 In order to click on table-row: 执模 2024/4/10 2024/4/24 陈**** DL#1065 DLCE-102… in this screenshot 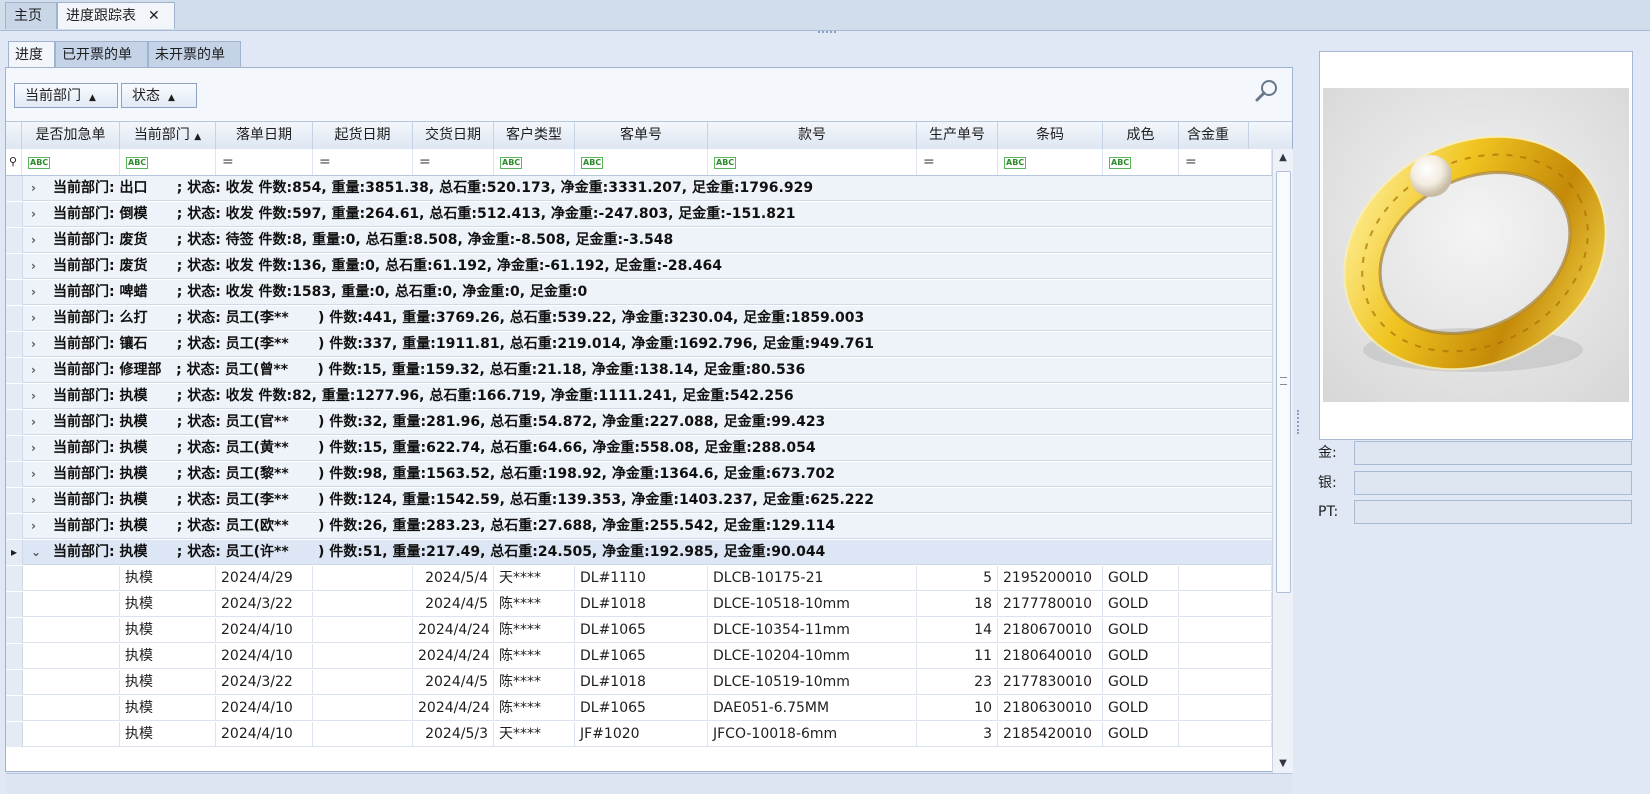, I will do `click(639, 656)`.